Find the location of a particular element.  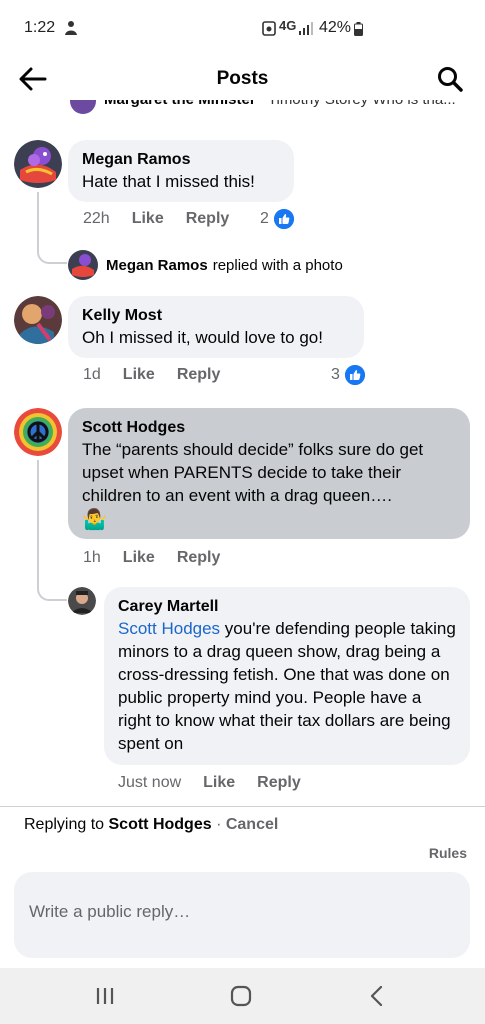

back-icon is located at coordinates (377, 996).